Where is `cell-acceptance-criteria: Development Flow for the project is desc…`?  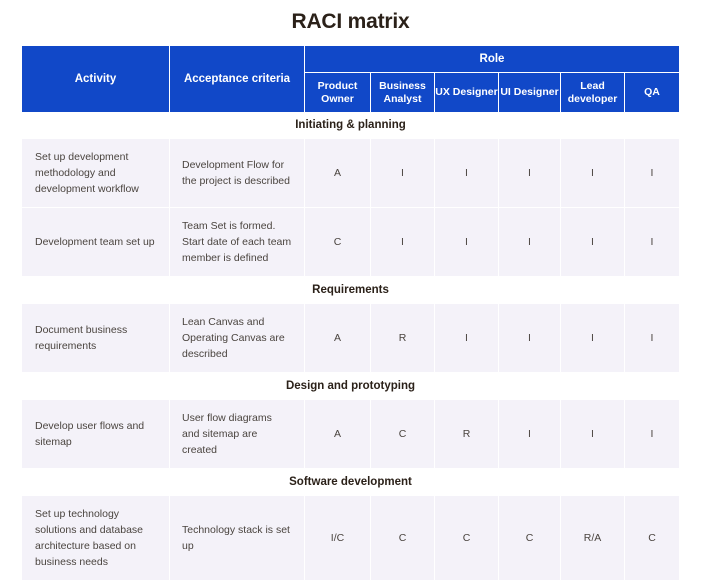 cell-acceptance-criteria: Development Flow for the project is desc… is located at coordinates (237, 173).